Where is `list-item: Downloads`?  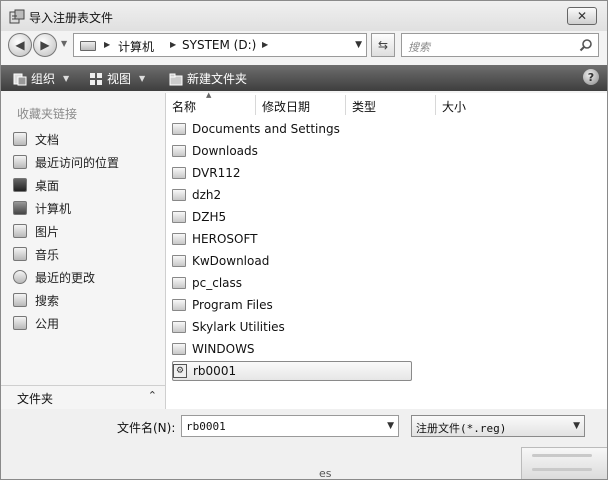 list-item: Downloads is located at coordinates (292, 151).